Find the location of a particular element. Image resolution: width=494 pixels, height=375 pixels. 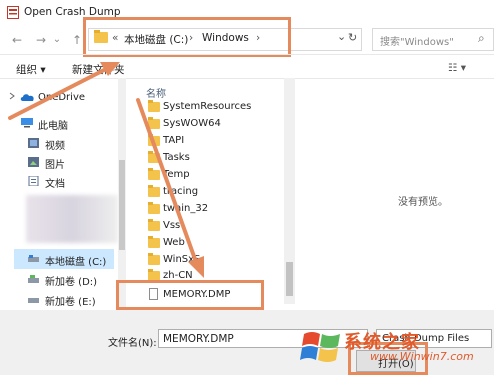

watermark-url: www.Winwin7.com is located at coordinates (422, 356).